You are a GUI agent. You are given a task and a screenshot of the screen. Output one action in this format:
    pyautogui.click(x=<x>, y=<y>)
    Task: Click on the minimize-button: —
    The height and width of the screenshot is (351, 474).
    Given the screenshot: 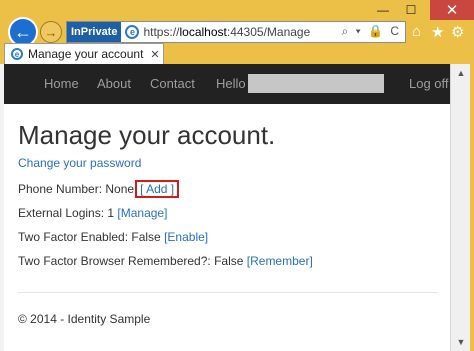 What is the action you would take?
    pyautogui.click(x=383, y=10)
    